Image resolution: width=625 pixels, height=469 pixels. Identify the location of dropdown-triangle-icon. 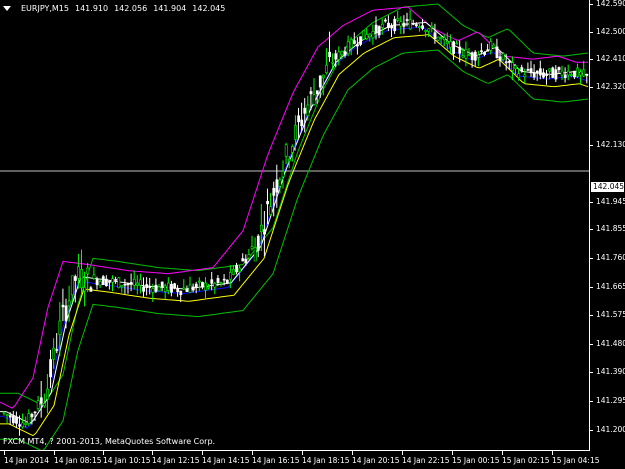
(7, 8).